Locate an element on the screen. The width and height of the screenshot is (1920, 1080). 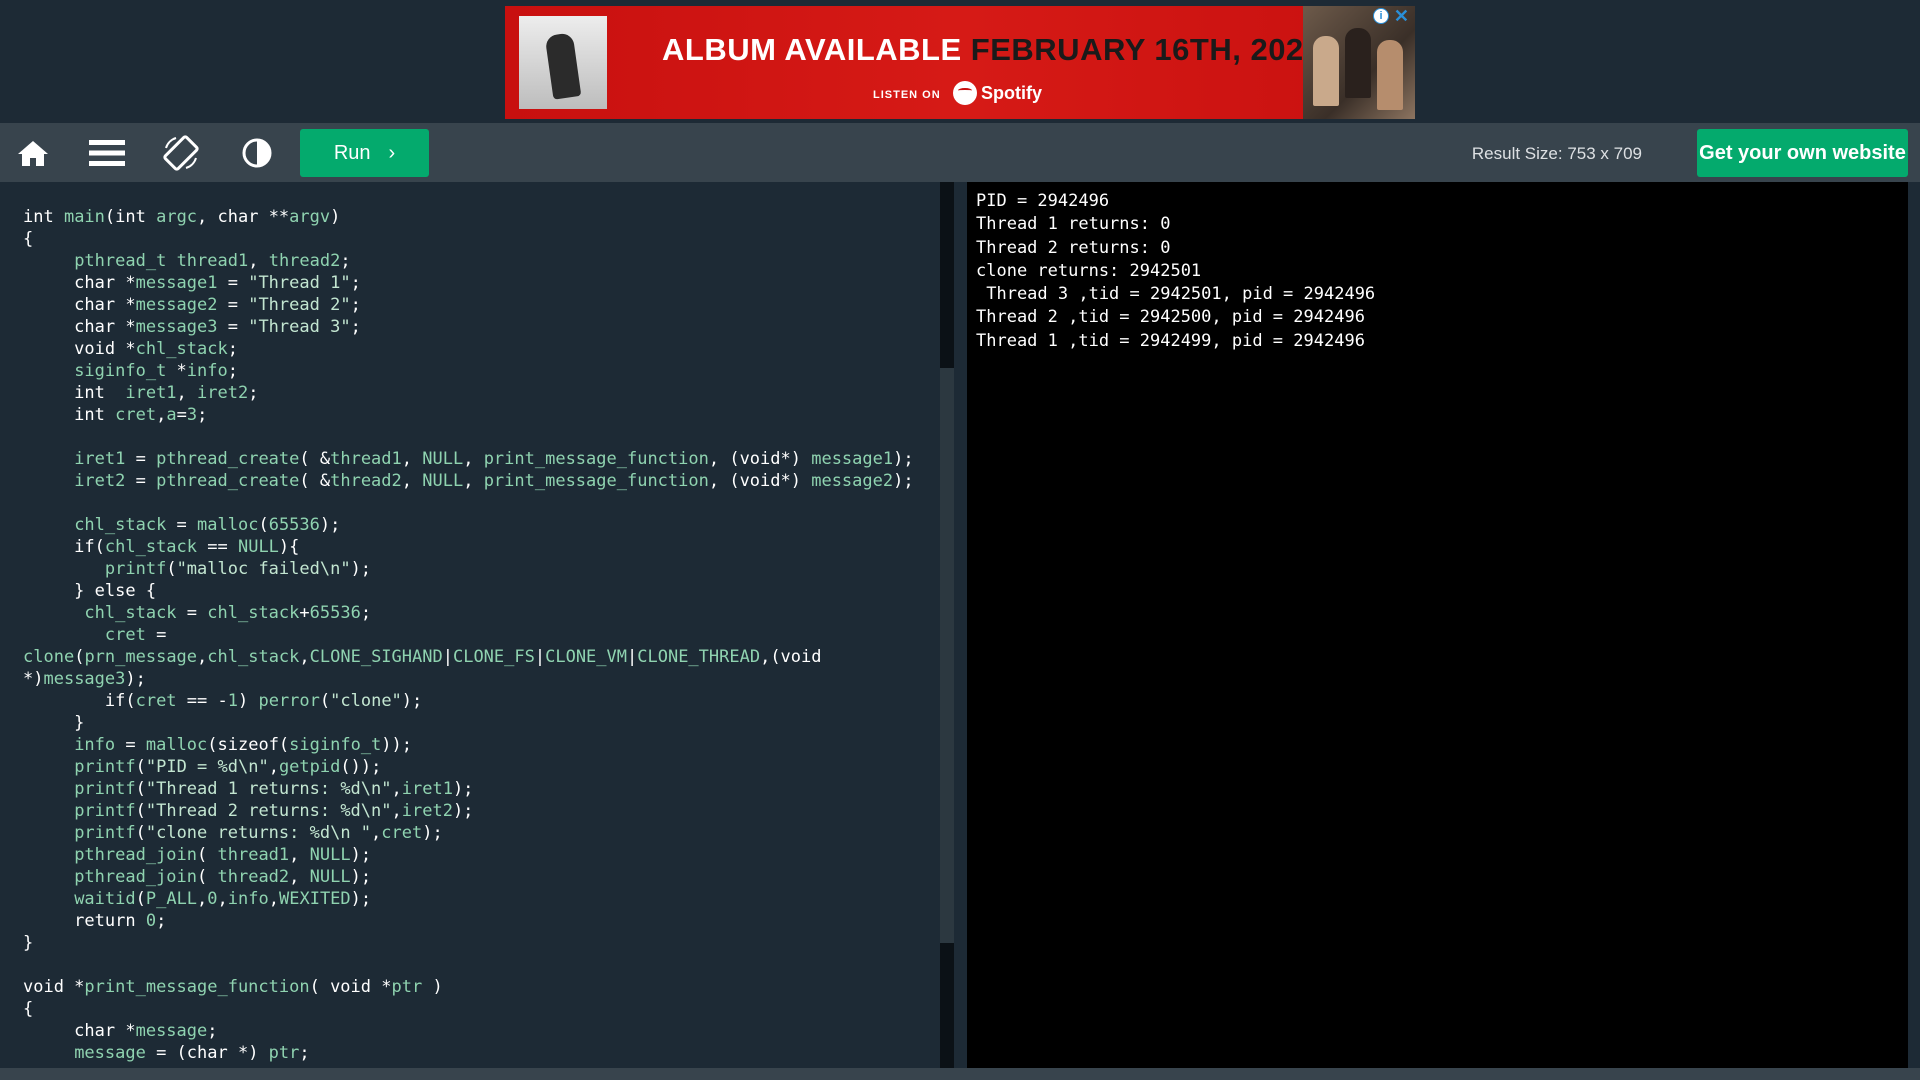
code-line: char *message1 = "Thread 1"; is located at coordinates (192, 283).